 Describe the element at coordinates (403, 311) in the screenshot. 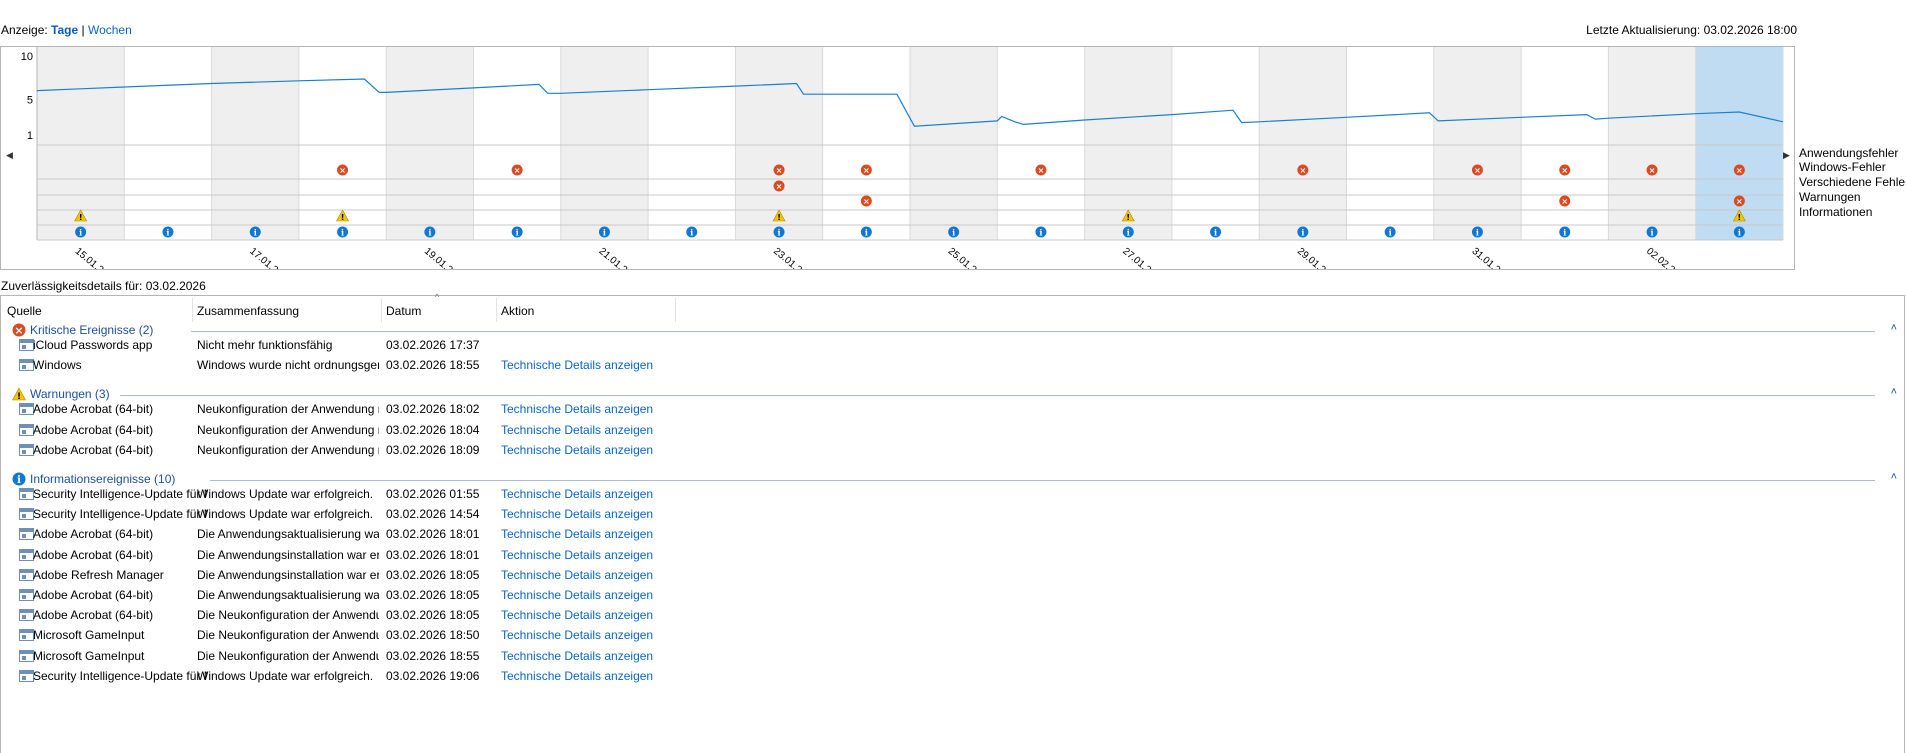

I see `column-header-date: Datum` at that location.